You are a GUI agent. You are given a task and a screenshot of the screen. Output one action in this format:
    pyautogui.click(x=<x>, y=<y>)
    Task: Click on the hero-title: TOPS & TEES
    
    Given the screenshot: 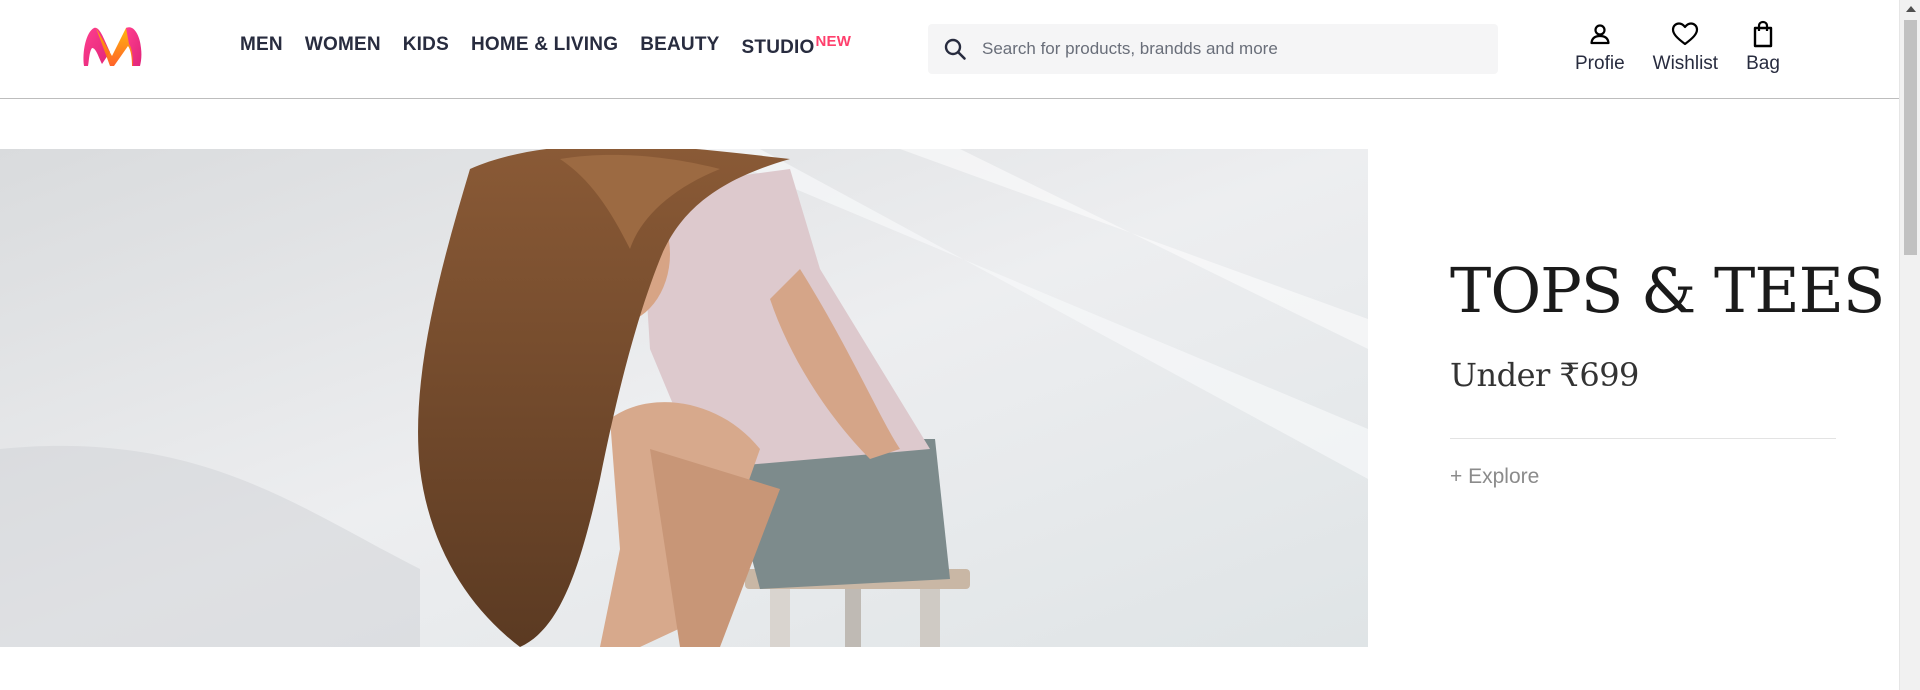 What is the action you would take?
    pyautogui.click(x=1667, y=290)
    